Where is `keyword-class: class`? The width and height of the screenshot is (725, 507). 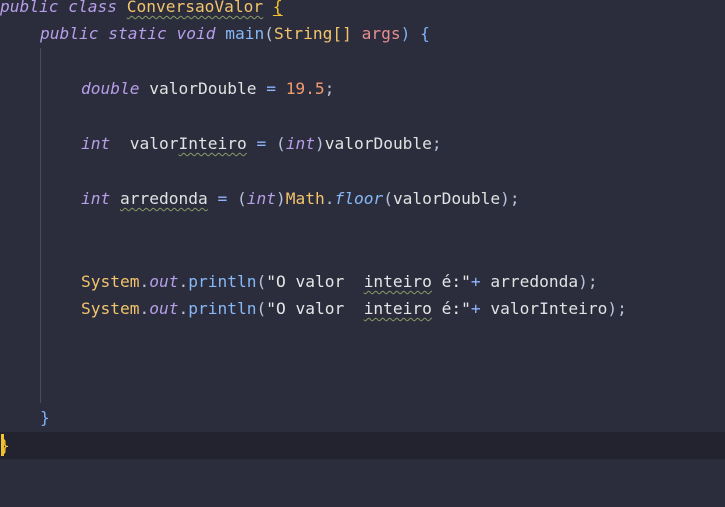 keyword-class: class is located at coordinates (92, 8).